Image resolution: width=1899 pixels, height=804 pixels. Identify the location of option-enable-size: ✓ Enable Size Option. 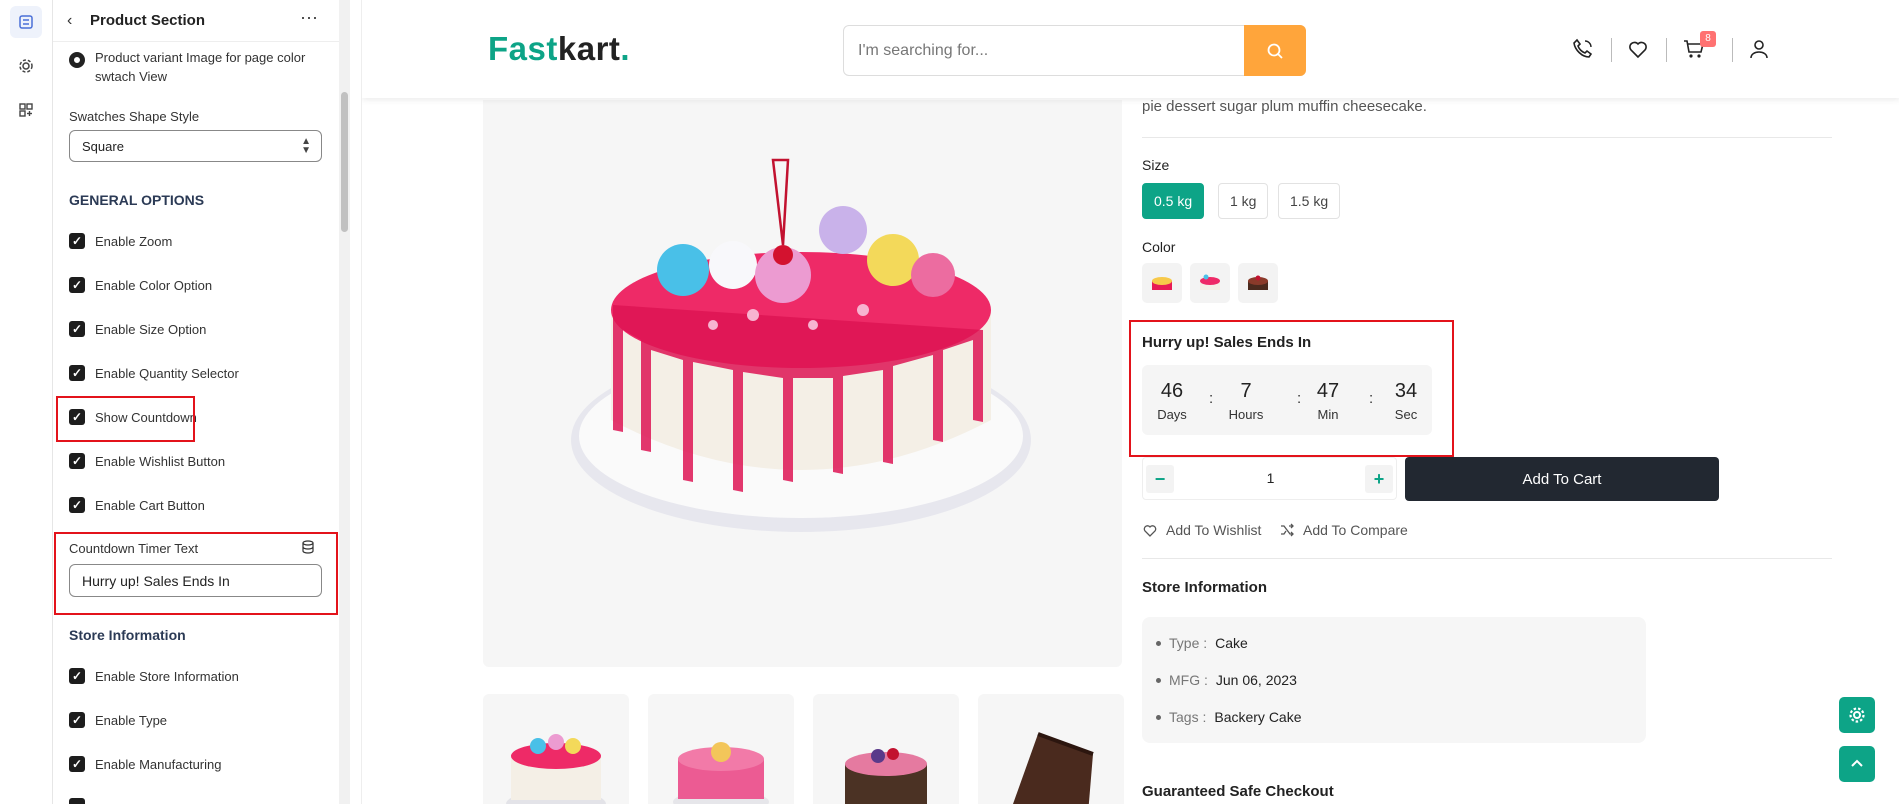
(137, 329).